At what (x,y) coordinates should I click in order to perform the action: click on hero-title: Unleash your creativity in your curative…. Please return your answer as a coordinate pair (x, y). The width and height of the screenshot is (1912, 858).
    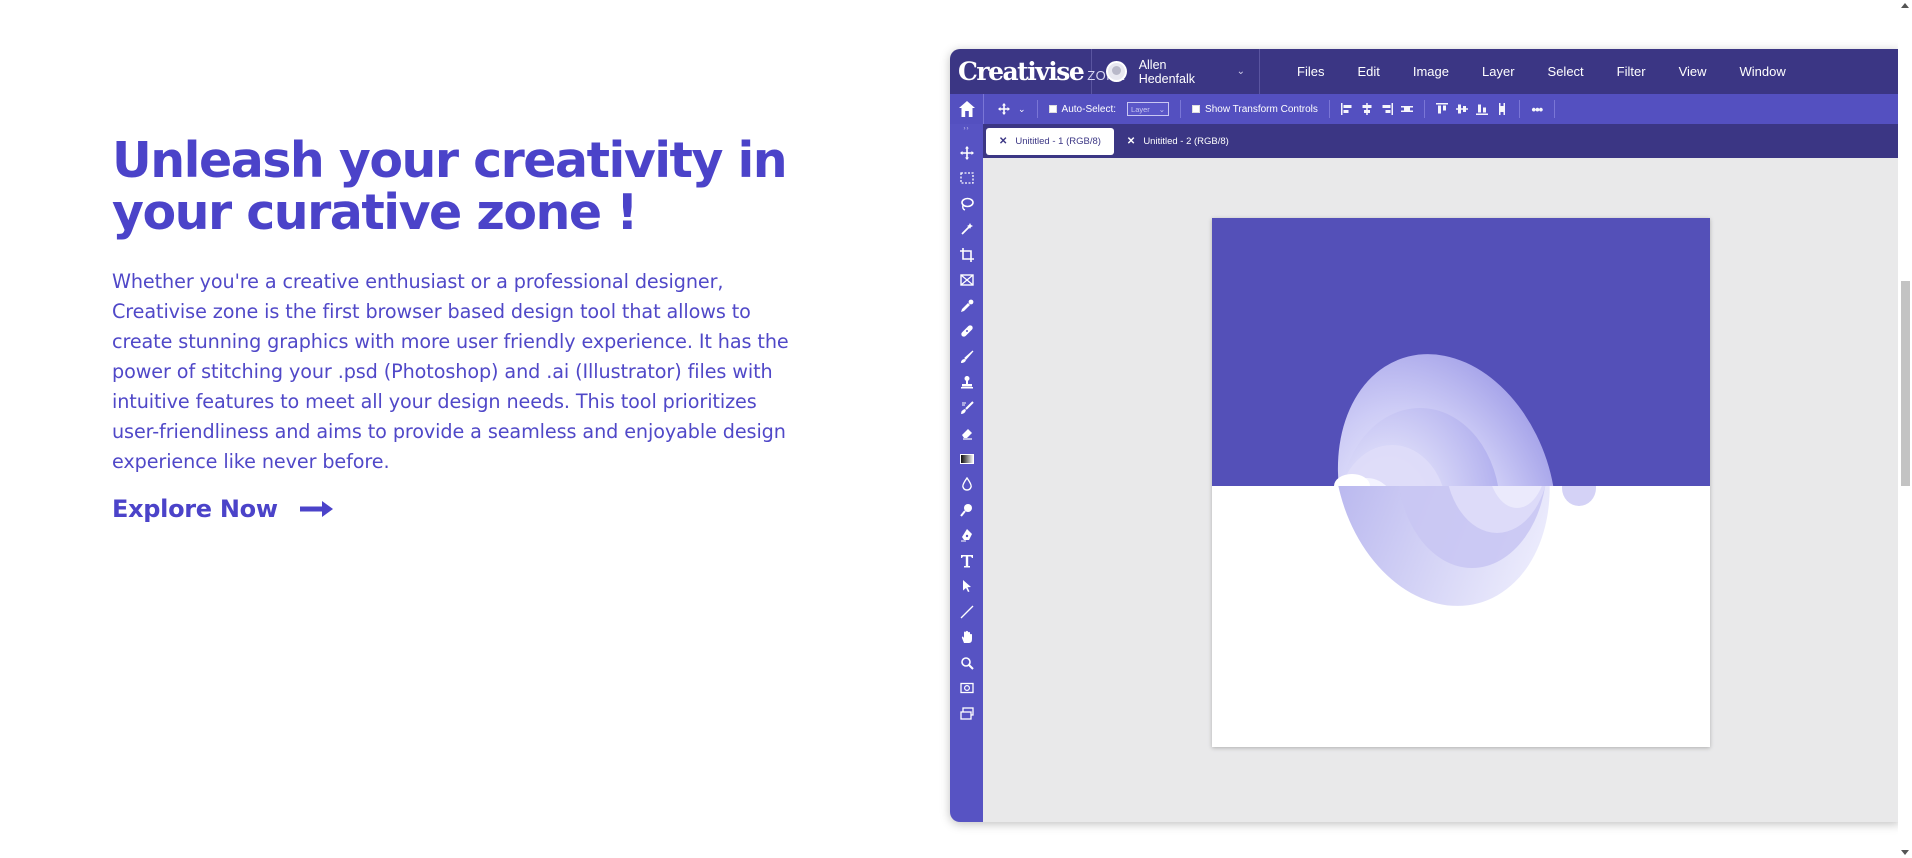
    Looking at the image, I should click on (457, 187).